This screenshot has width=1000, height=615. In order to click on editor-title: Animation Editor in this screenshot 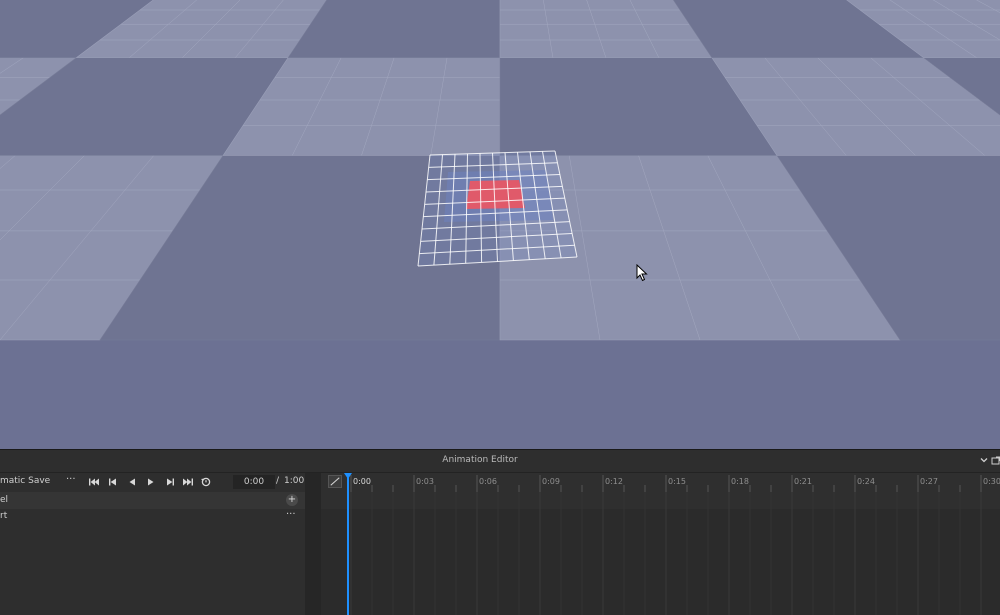, I will do `click(480, 460)`.